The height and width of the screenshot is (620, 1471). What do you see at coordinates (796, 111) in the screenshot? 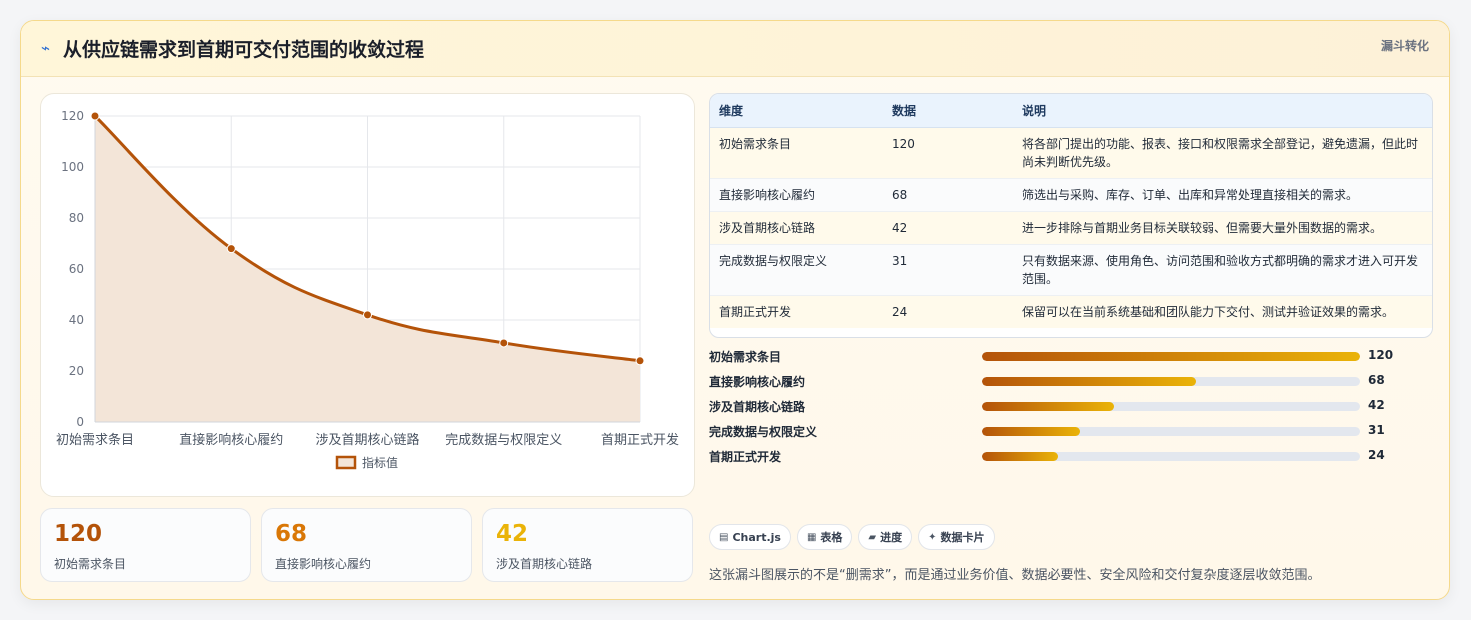
I see `col-header-dimension: 维度` at bounding box center [796, 111].